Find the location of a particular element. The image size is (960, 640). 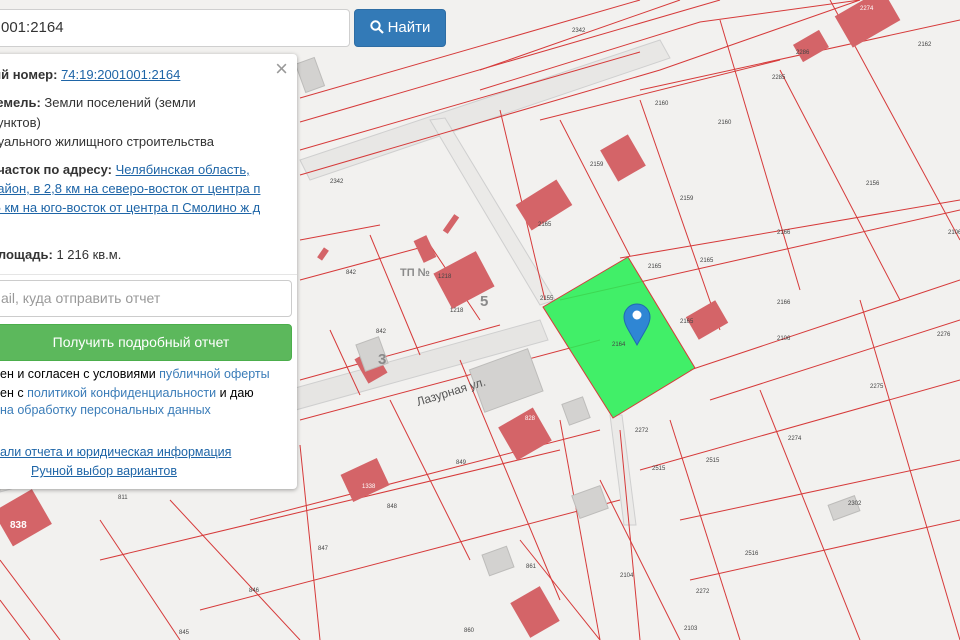

area-row: площадь: 1 216 кв.м. is located at coordinates (60, 254).